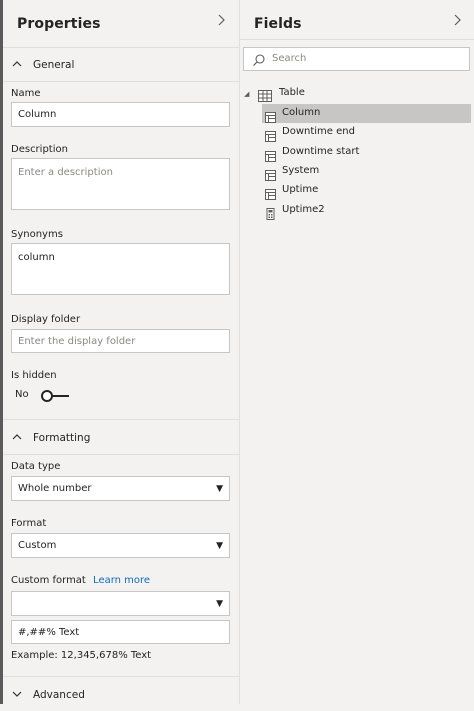 The image size is (474, 711). Describe the element at coordinates (301, 112) in the screenshot. I see `field-name: Column` at that location.